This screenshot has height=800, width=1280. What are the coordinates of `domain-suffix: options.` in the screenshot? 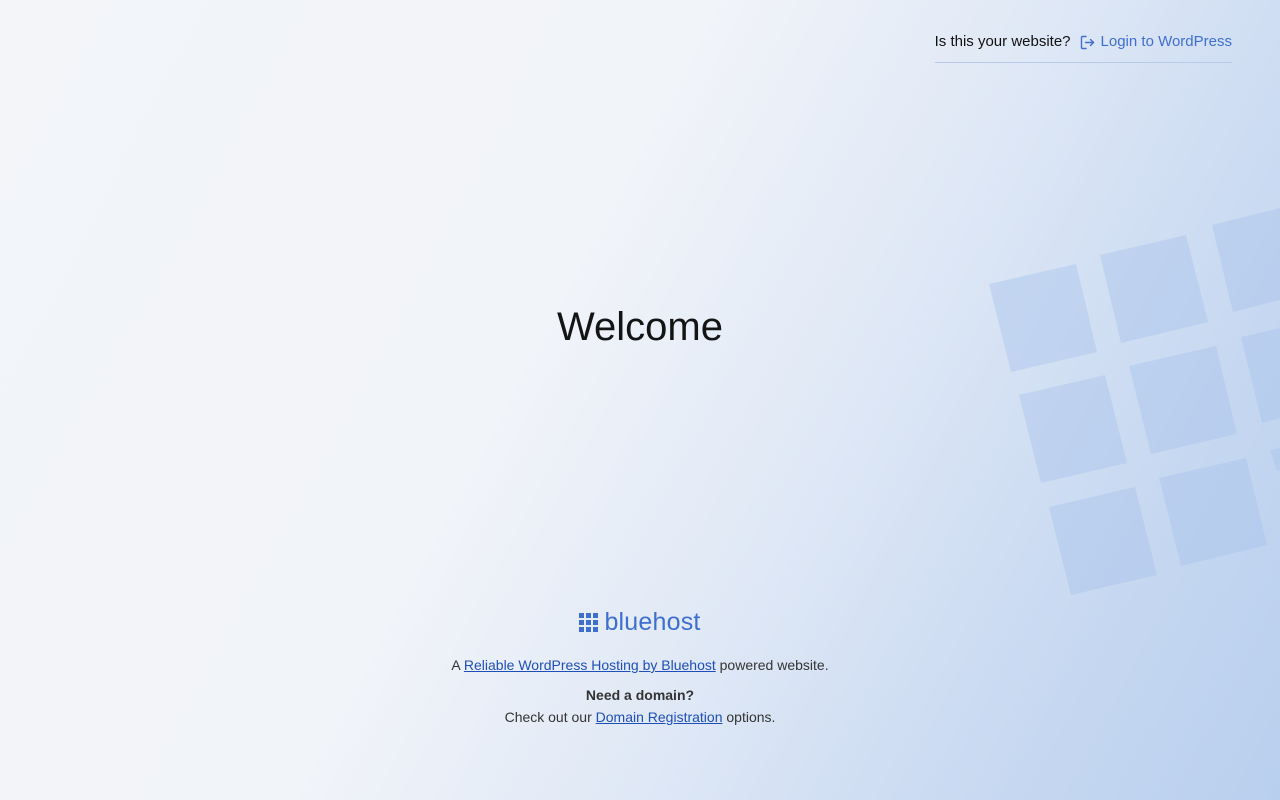 It's located at (751, 717).